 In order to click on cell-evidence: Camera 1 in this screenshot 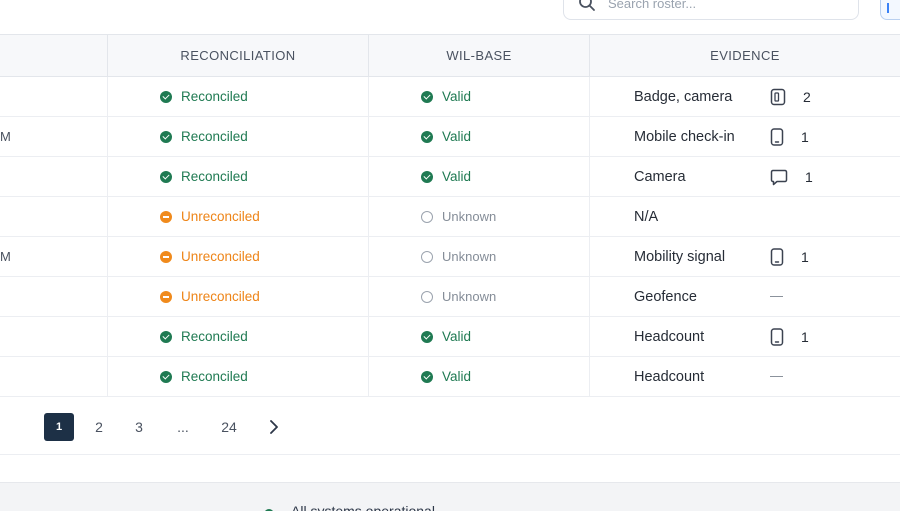, I will do `click(745, 176)`.